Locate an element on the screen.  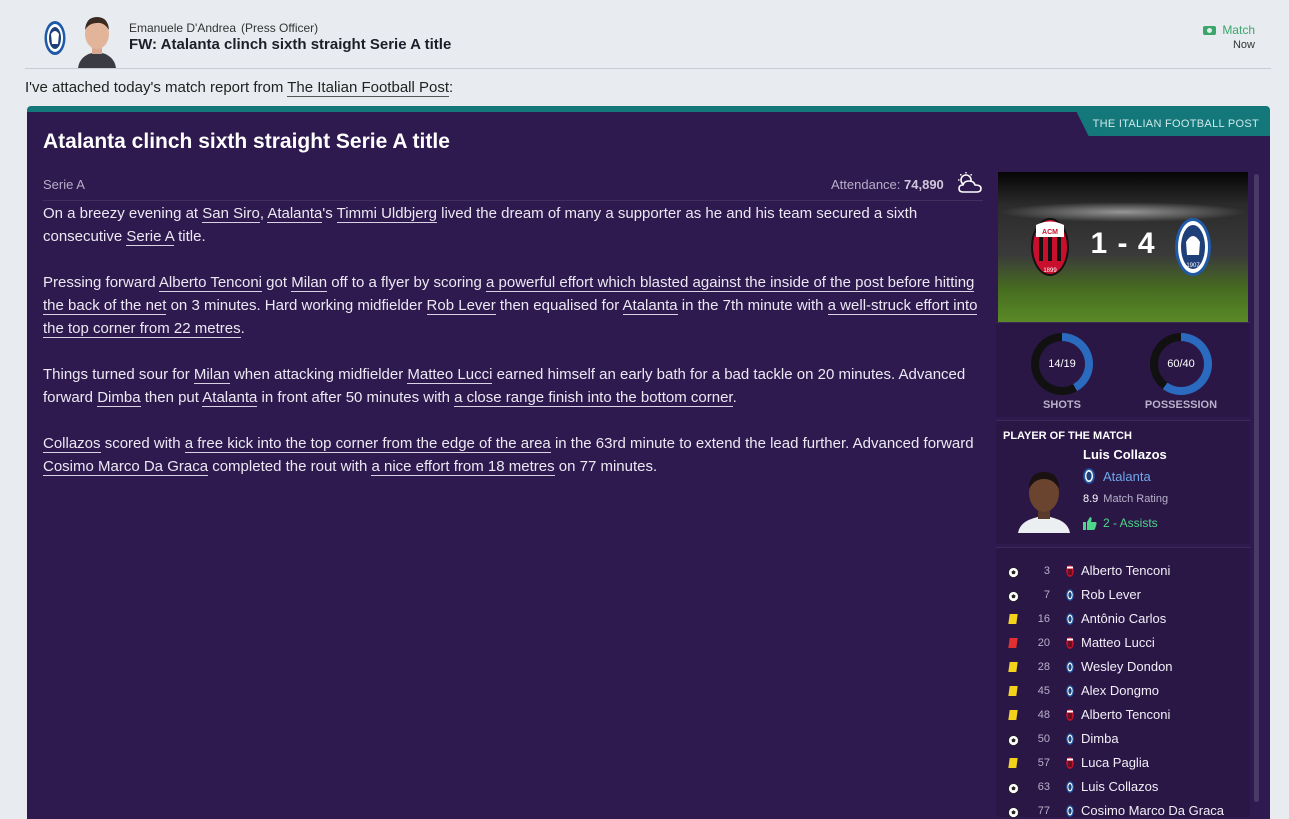
event-row: 77 Cosimo Marco Da Graca is located at coordinates (1123, 809).